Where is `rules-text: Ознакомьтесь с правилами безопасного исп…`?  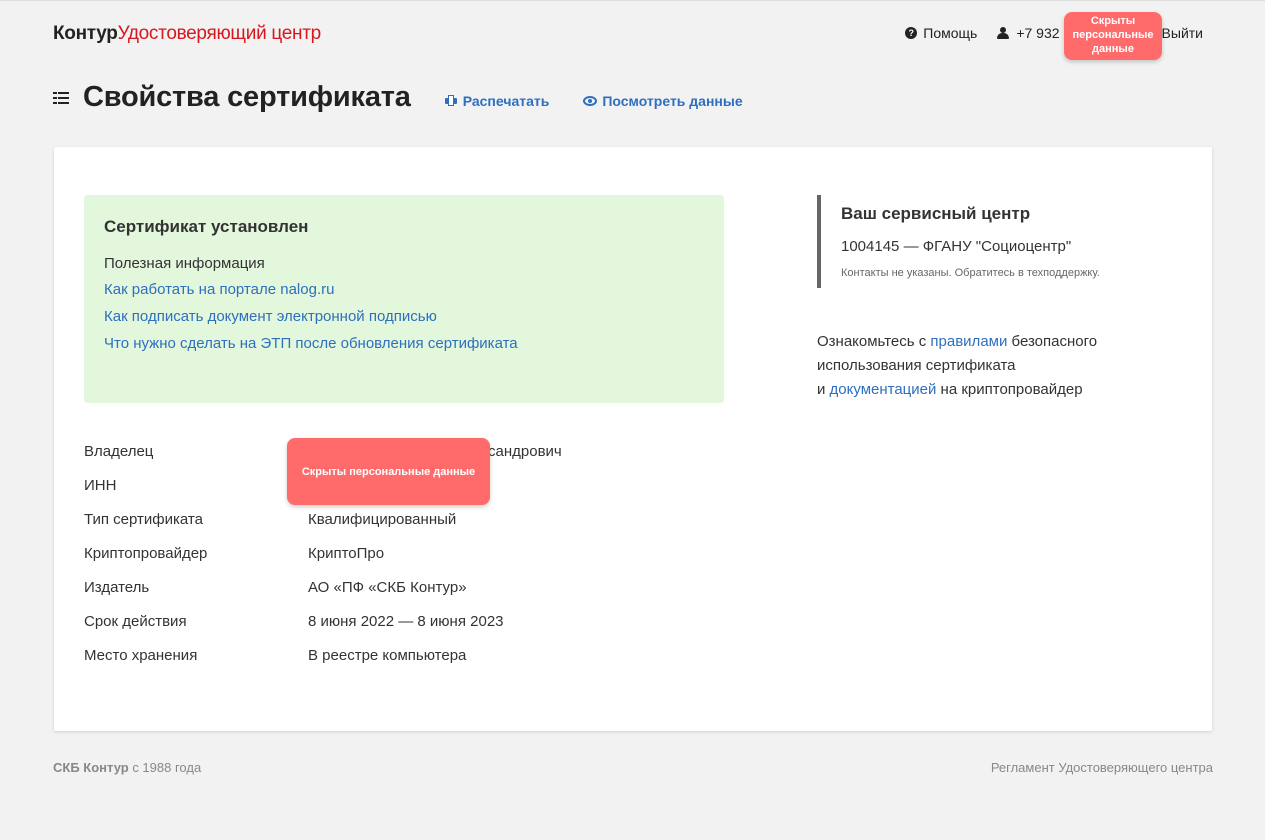 rules-text: Ознакомьтесь с правилами безопасного исп… is located at coordinates (977, 366).